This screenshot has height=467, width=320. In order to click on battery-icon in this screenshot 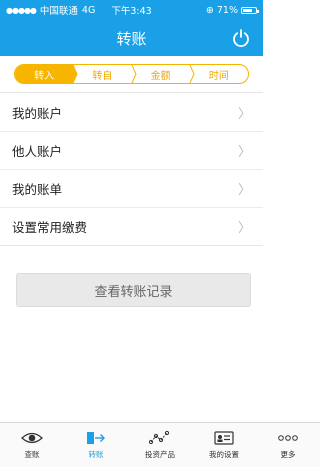, I will do `click(250, 10)`.